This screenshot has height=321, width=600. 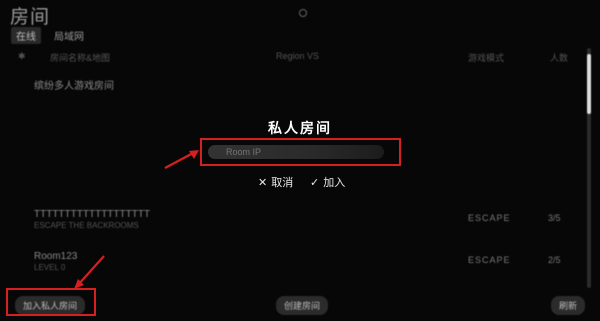 I want to click on join-button: ✓ 加入, so click(x=327, y=182).